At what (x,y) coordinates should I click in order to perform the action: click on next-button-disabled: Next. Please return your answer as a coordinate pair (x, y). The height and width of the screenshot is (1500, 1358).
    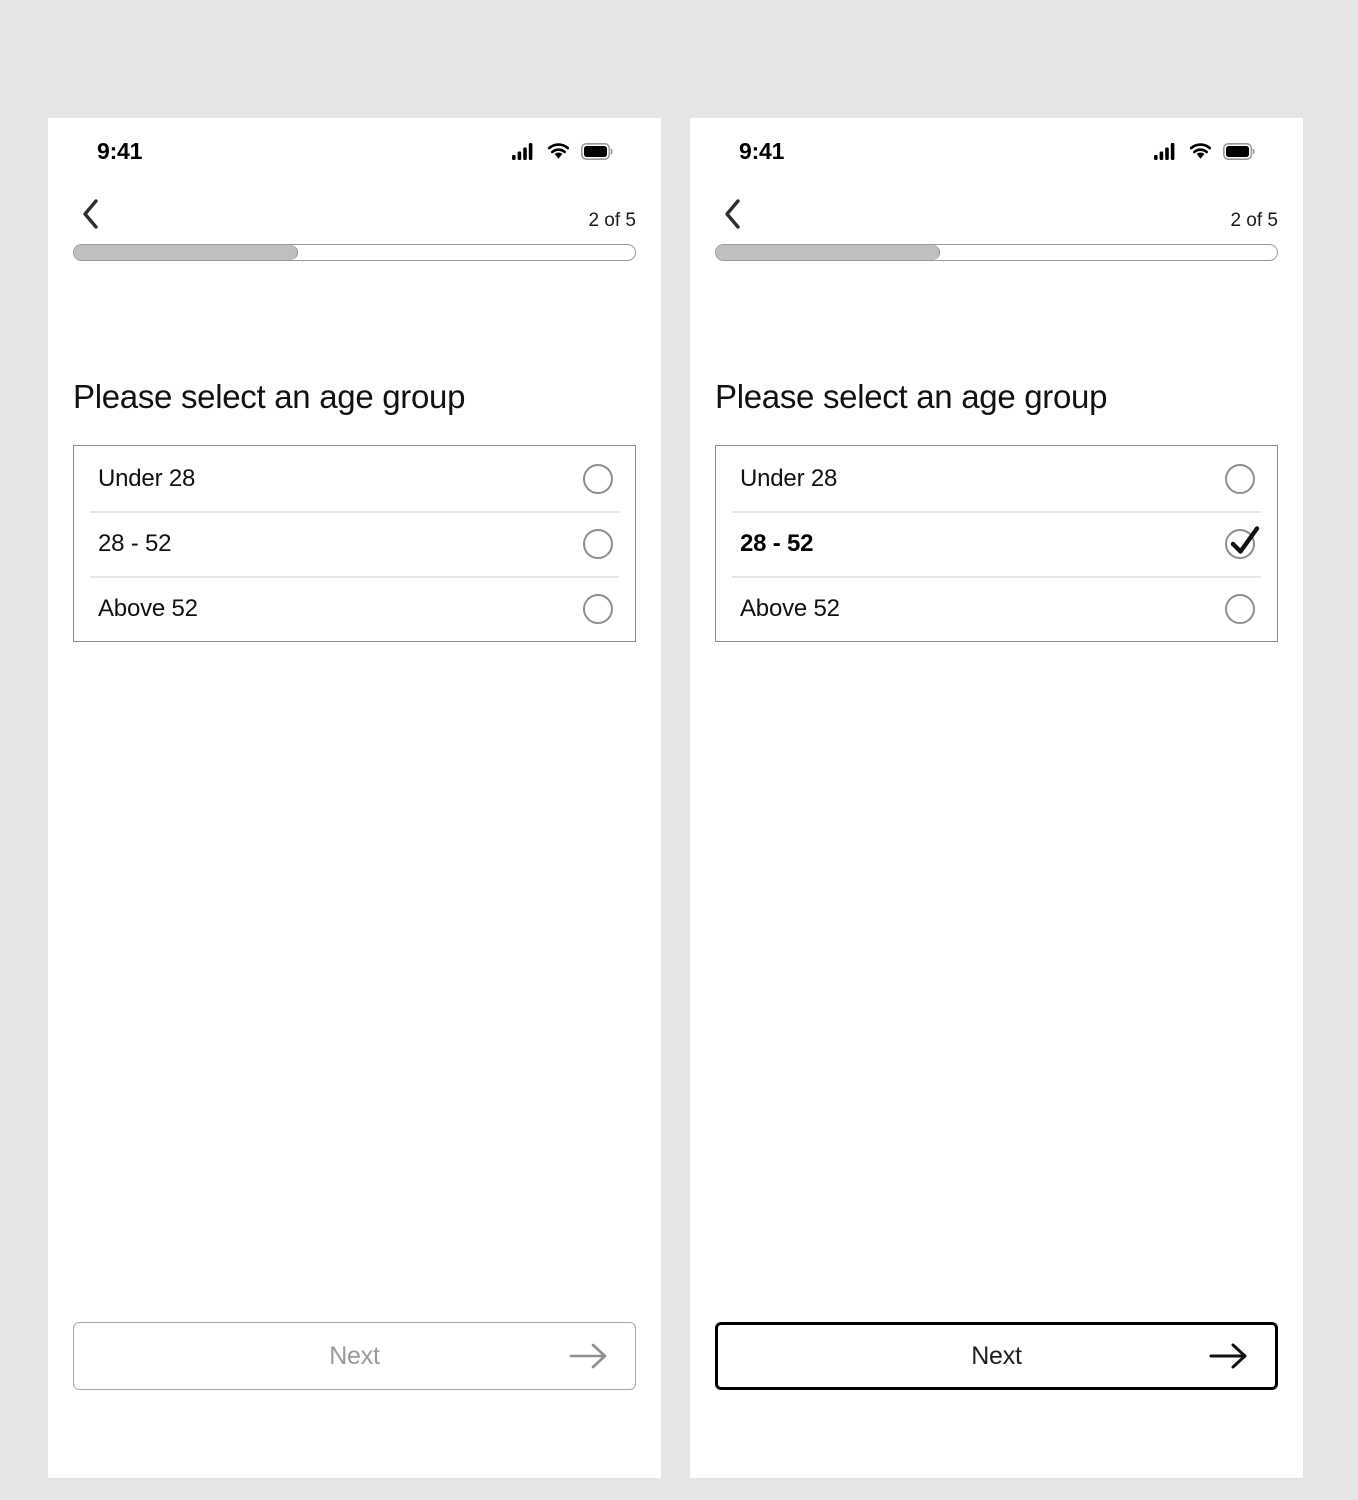
    Looking at the image, I should click on (354, 1356).